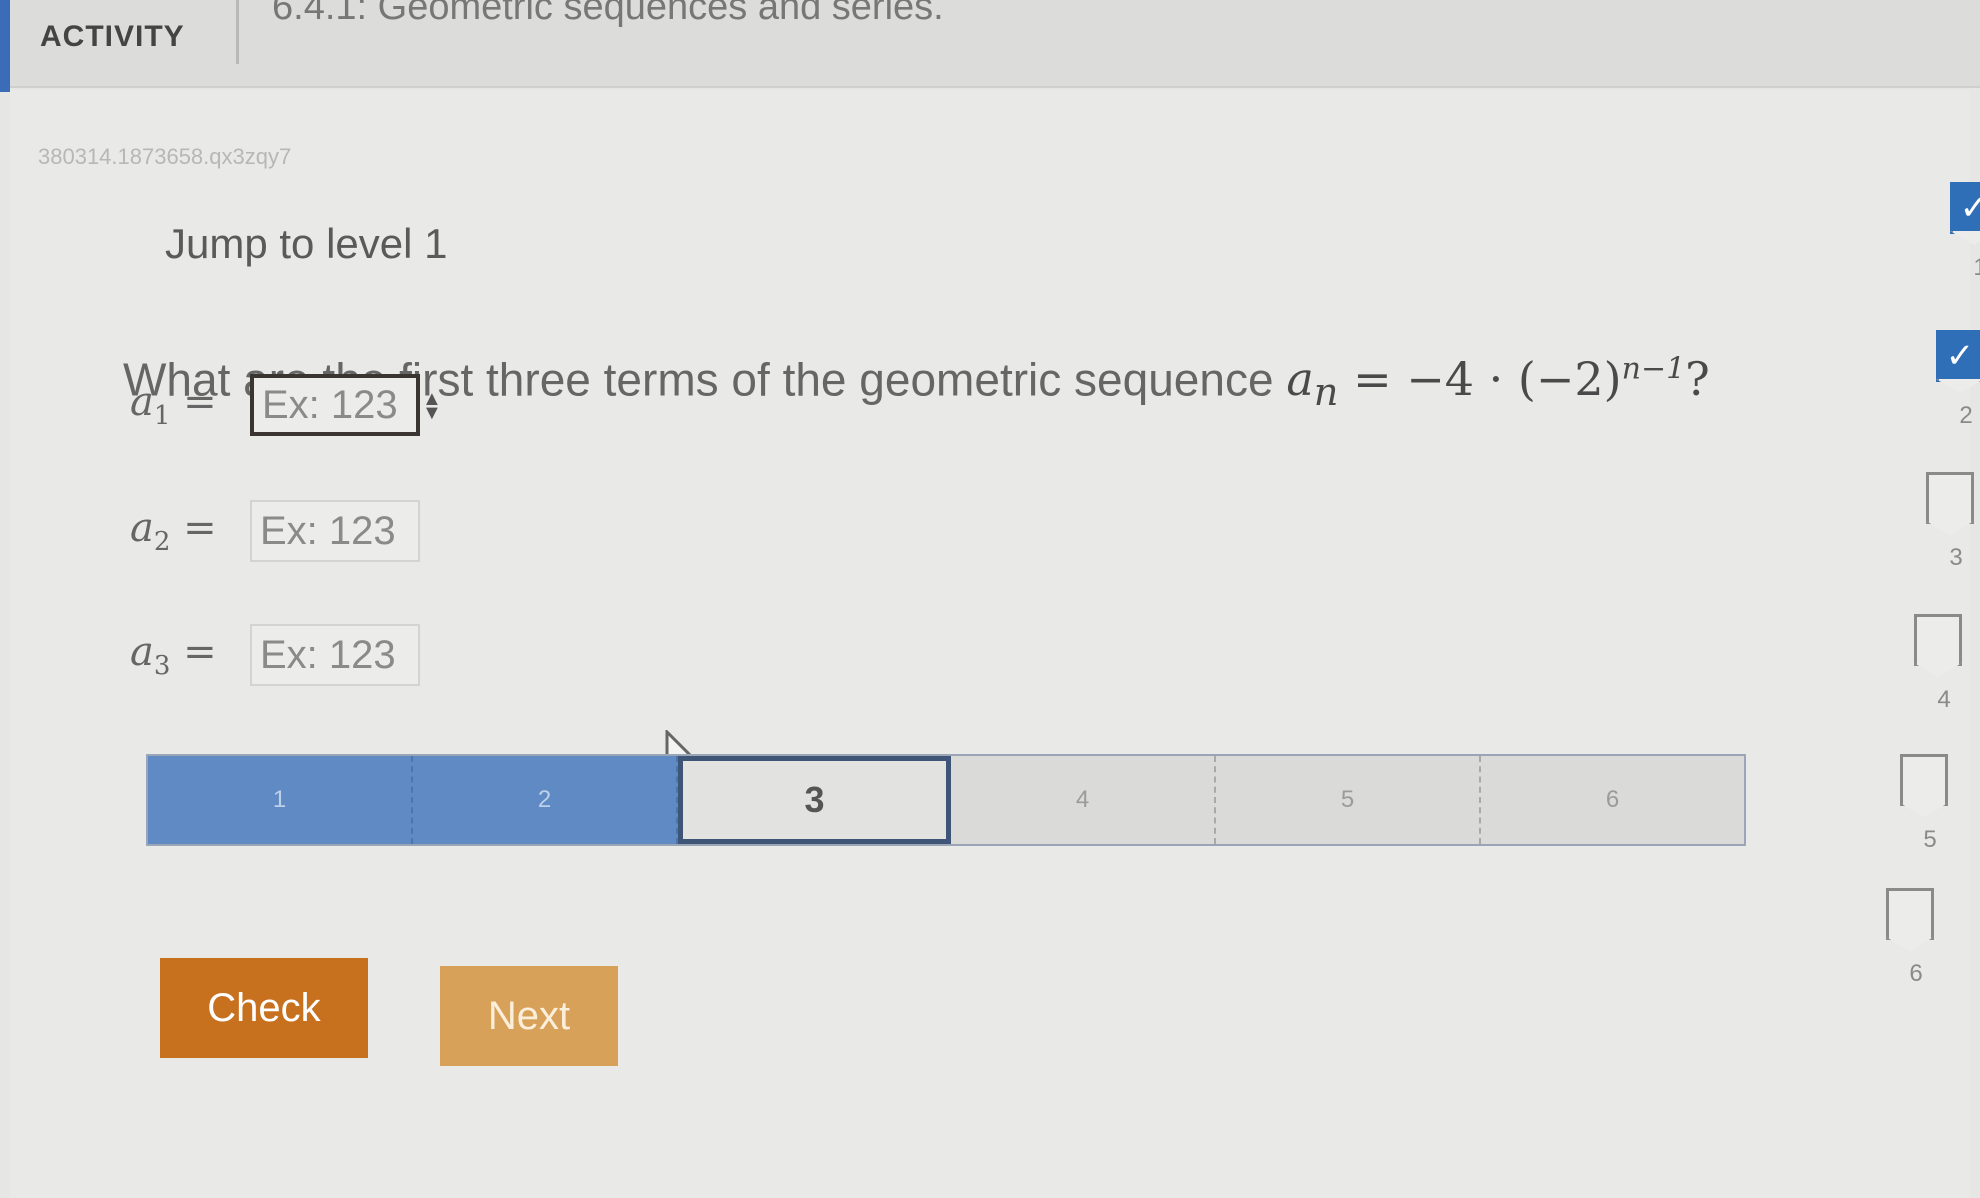 Image resolution: width=1980 pixels, height=1198 pixels. What do you see at coordinates (162, 542) in the screenshot?
I see `term-sub: 2` at bounding box center [162, 542].